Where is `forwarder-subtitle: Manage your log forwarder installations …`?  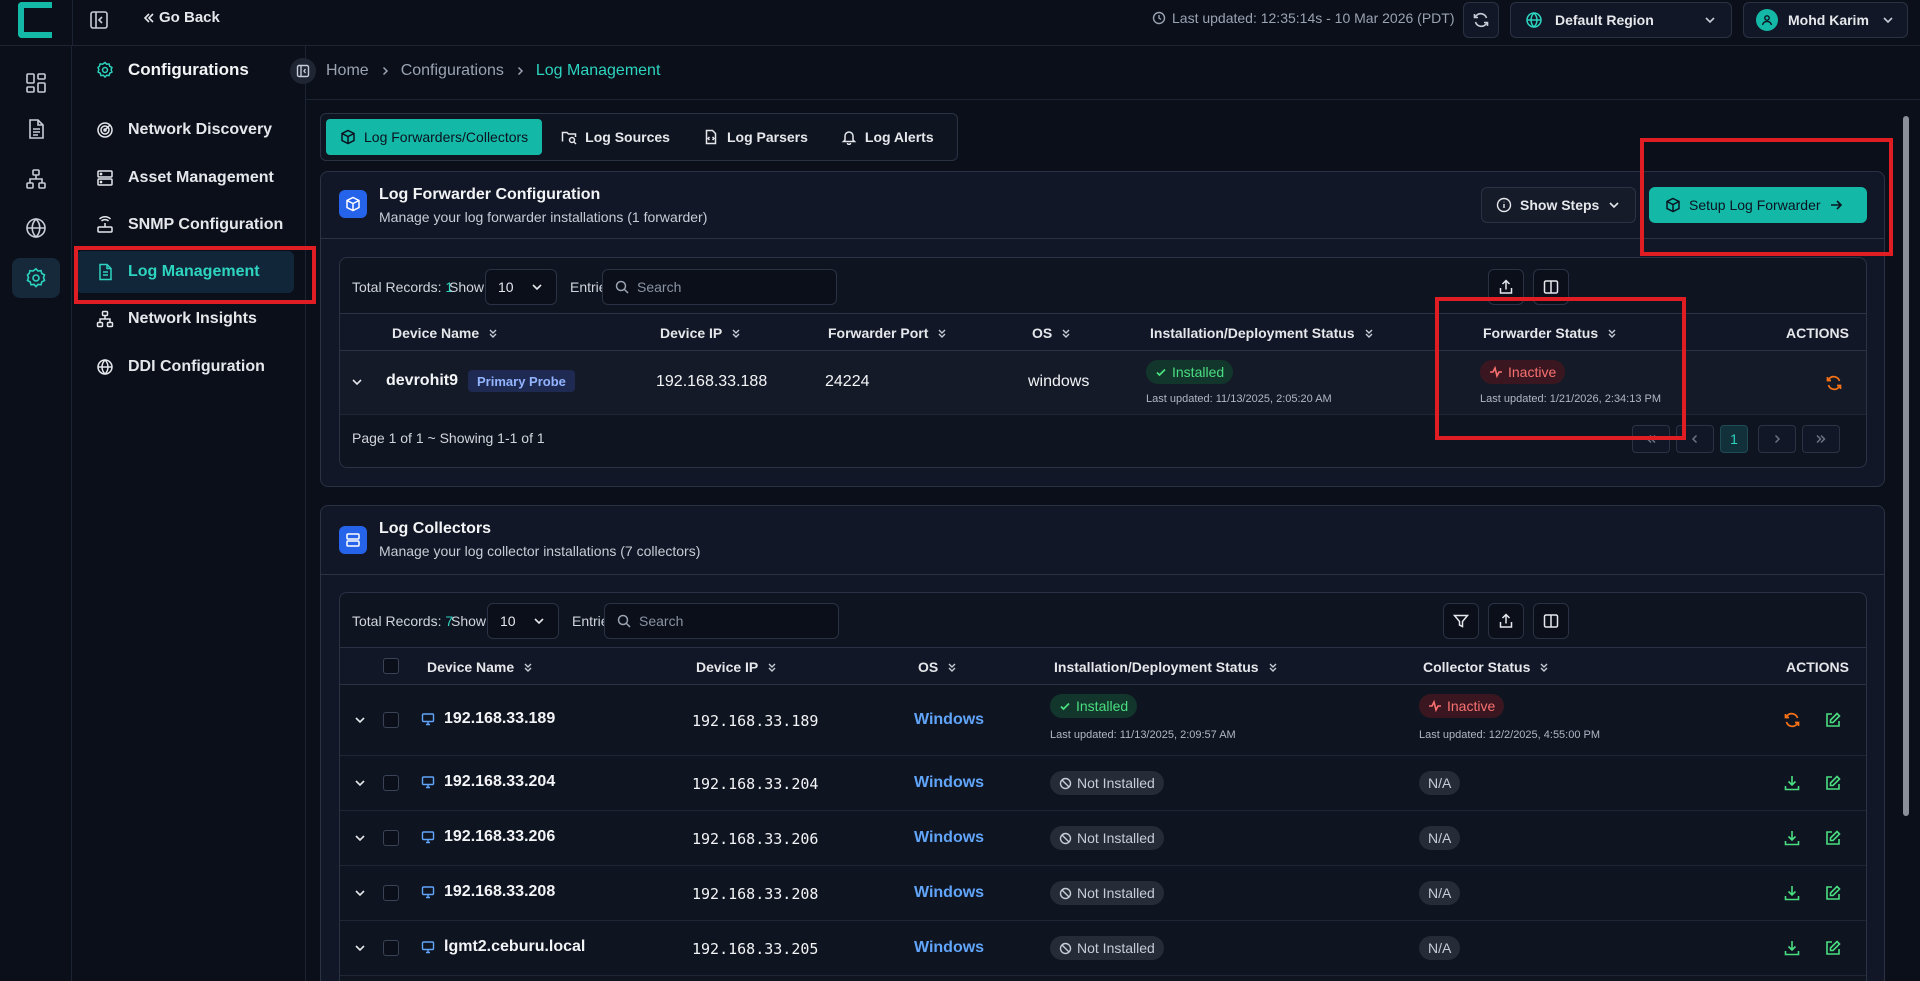 forwarder-subtitle: Manage your log forwarder installations … is located at coordinates (543, 217).